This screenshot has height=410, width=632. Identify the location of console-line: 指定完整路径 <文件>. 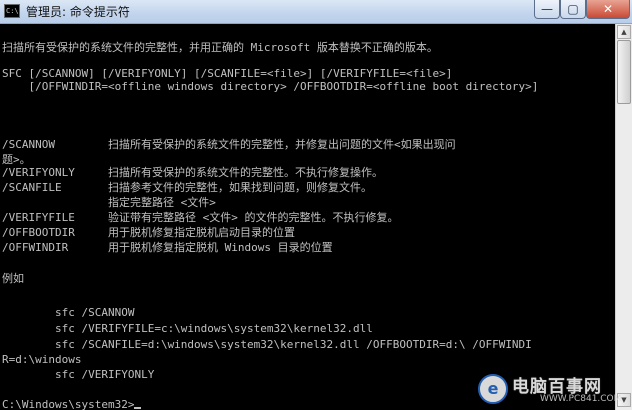
(109, 202).